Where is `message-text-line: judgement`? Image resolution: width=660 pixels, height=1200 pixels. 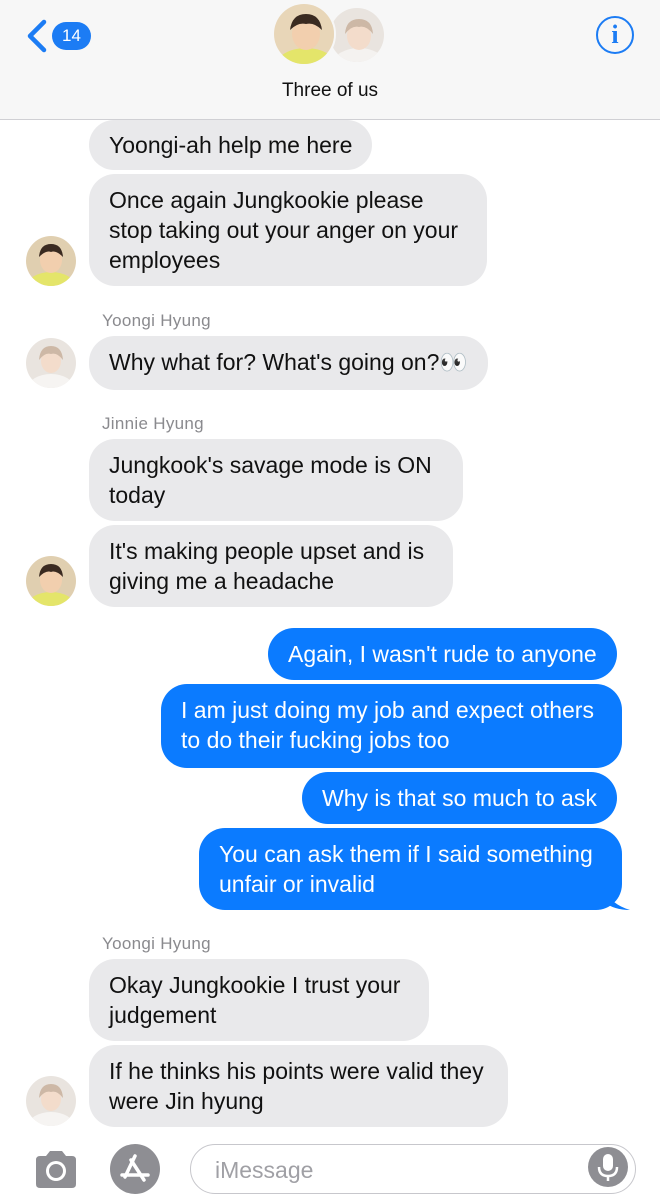
message-text-line: judgement is located at coordinates (163, 1015).